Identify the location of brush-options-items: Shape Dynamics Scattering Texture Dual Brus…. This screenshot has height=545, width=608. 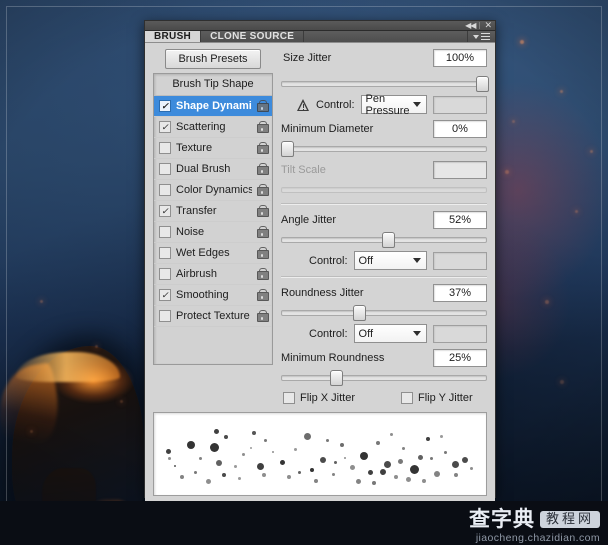
(213, 211).